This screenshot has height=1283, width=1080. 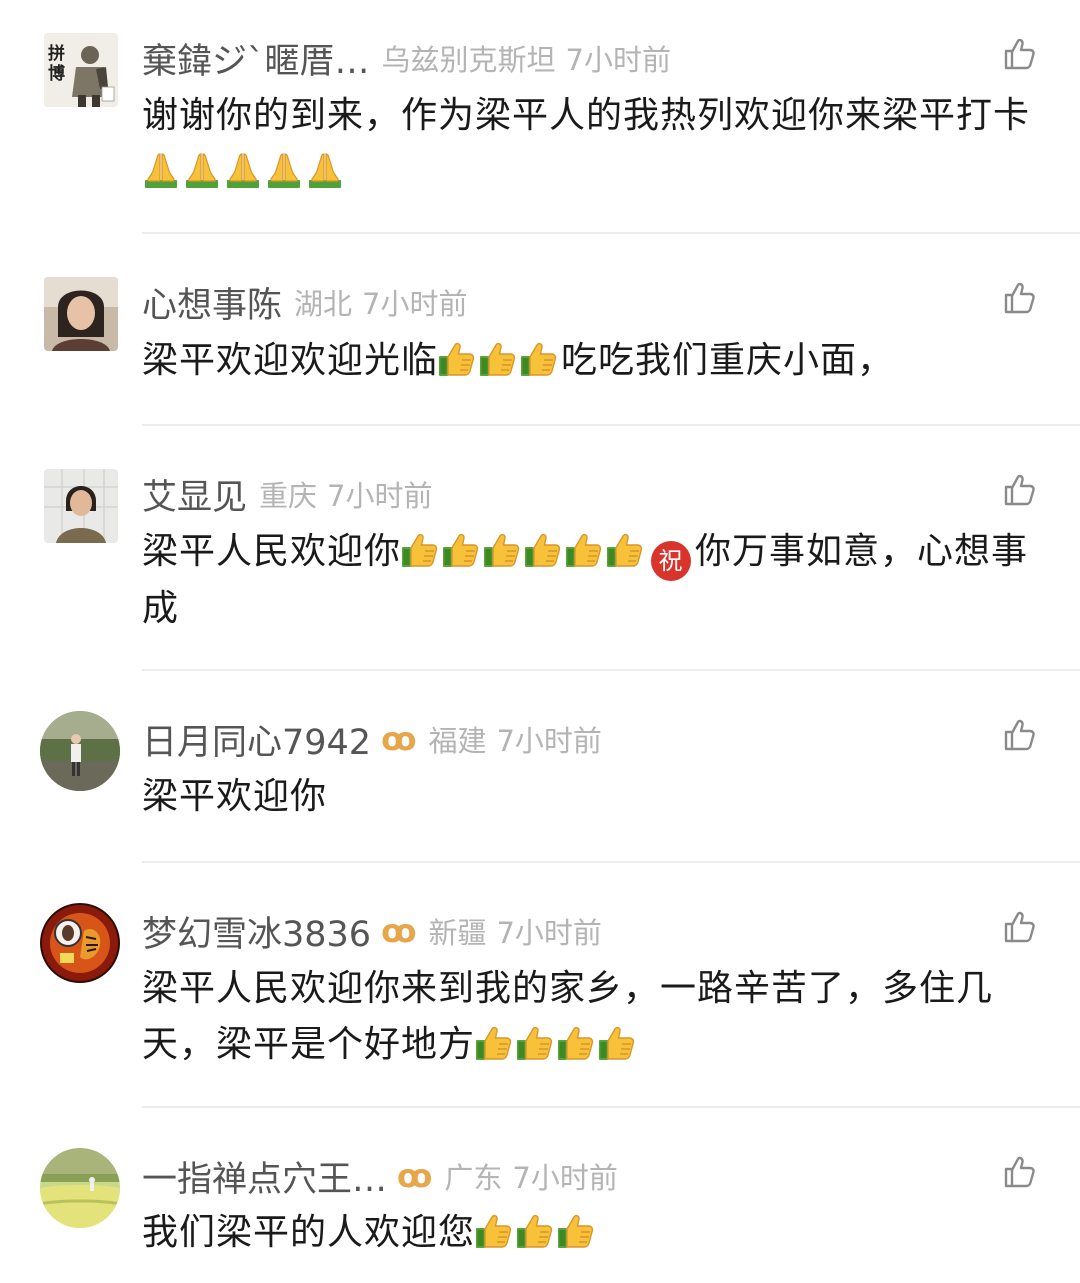 I want to click on comment-text: 谢谢你的到来，作为梁平人的我热列欢迎你来梁平打卡, so click(x=592, y=144).